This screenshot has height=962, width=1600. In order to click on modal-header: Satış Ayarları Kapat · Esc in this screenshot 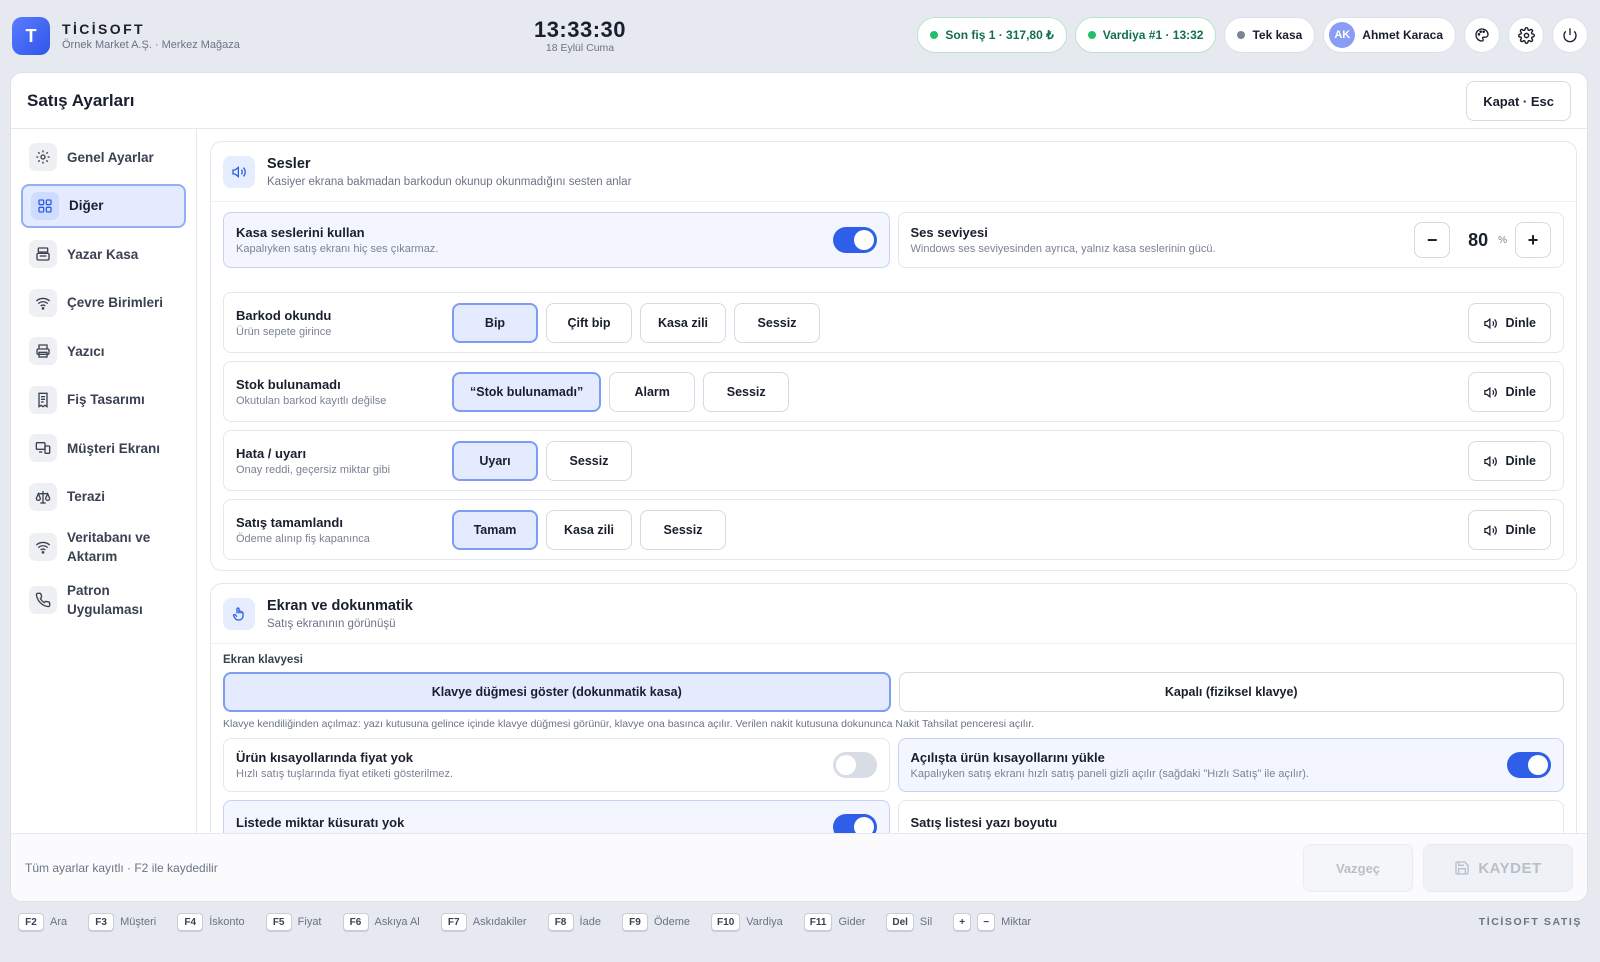, I will do `click(799, 101)`.